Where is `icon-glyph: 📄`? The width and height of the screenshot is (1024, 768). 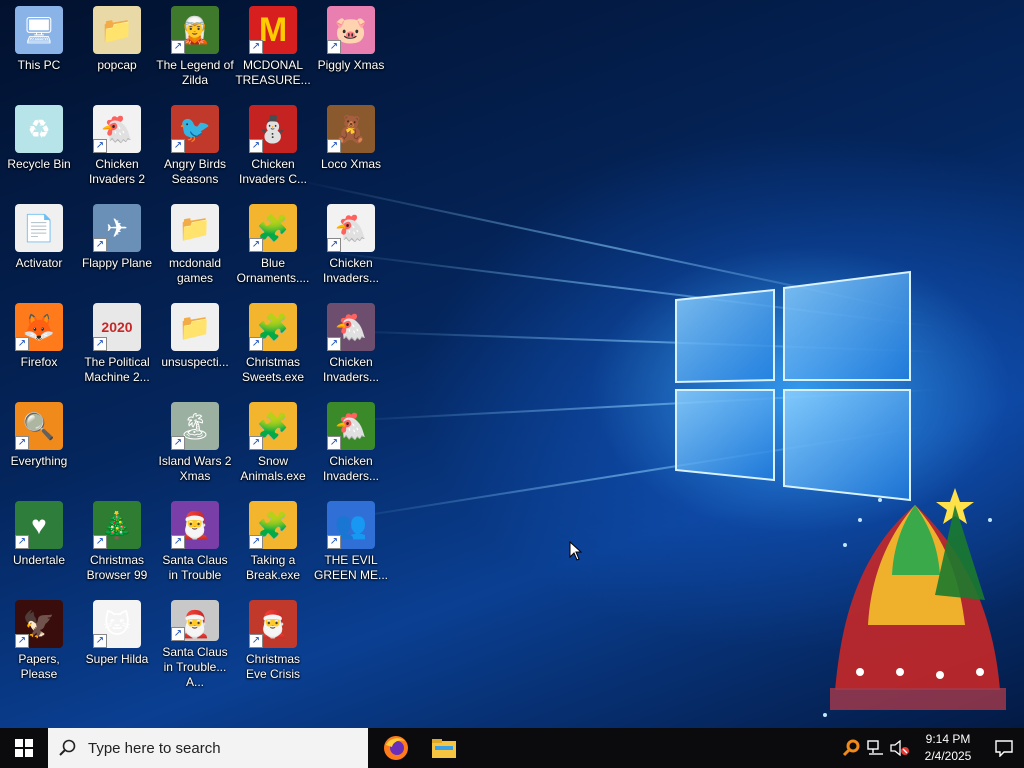 icon-glyph: 📄 is located at coordinates (39, 227).